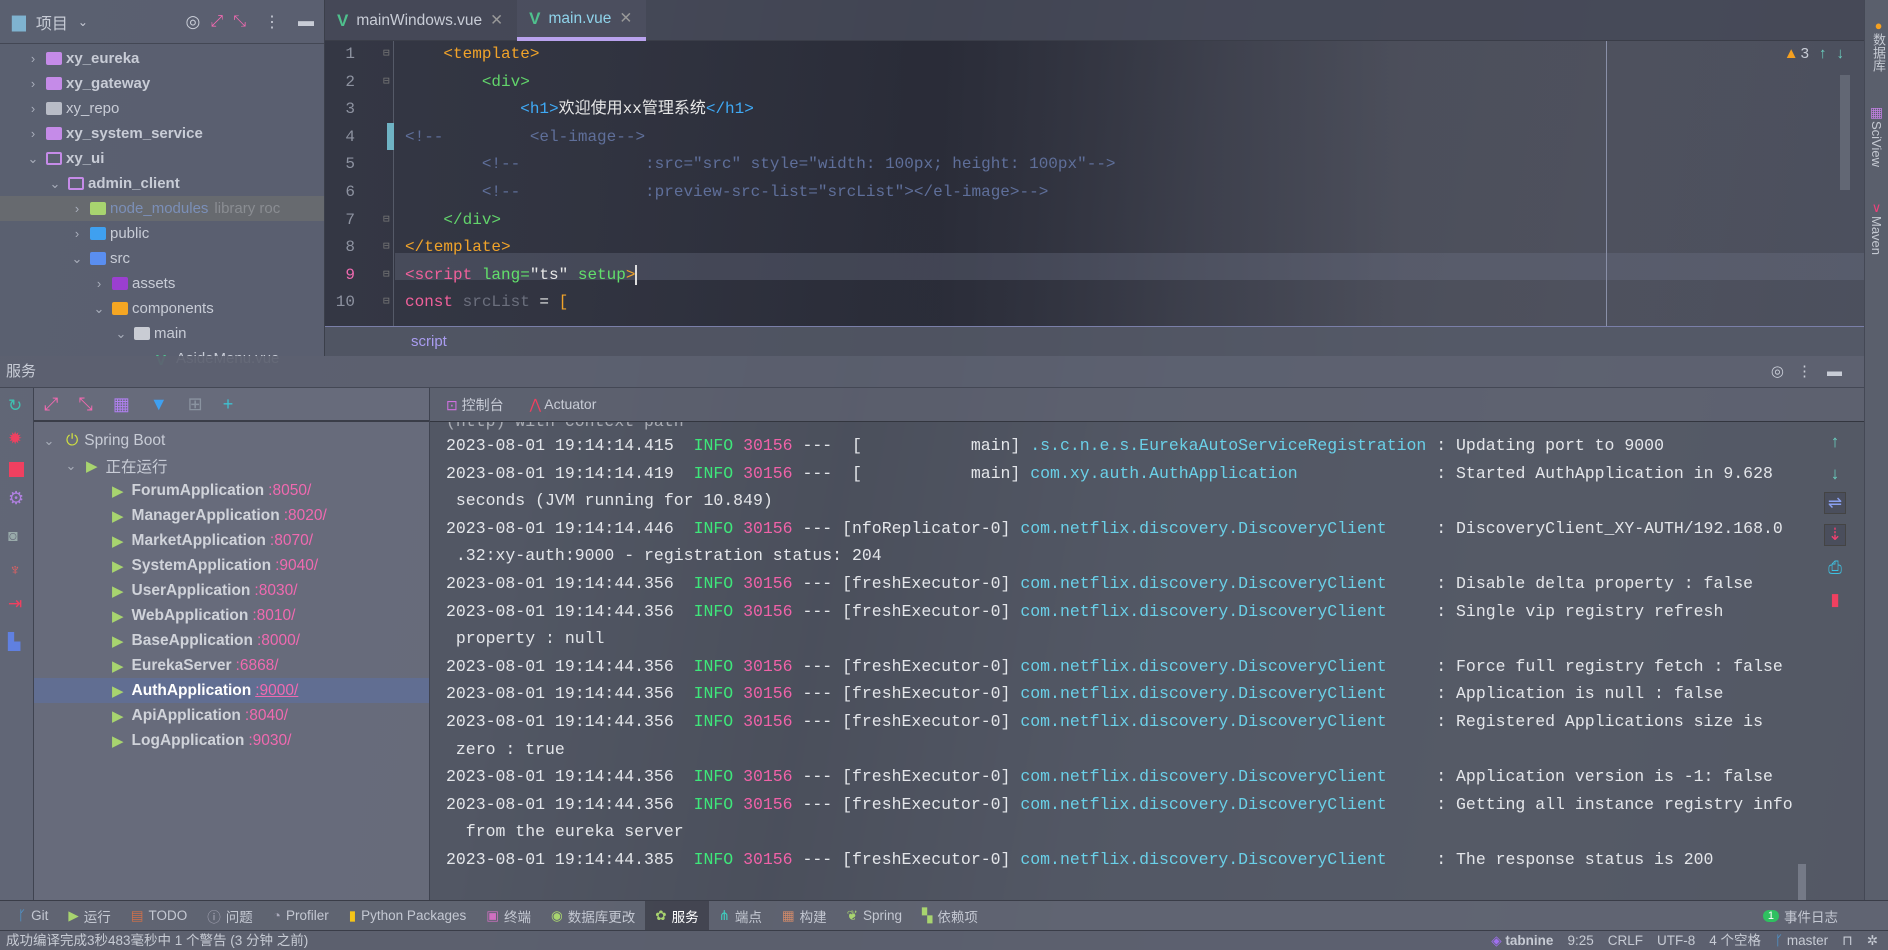 The width and height of the screenshot is (1888, 950). Describe the element at coordinates (1676, 940) in the screenshot. I see `file-encoding: UTF-8` at that location.